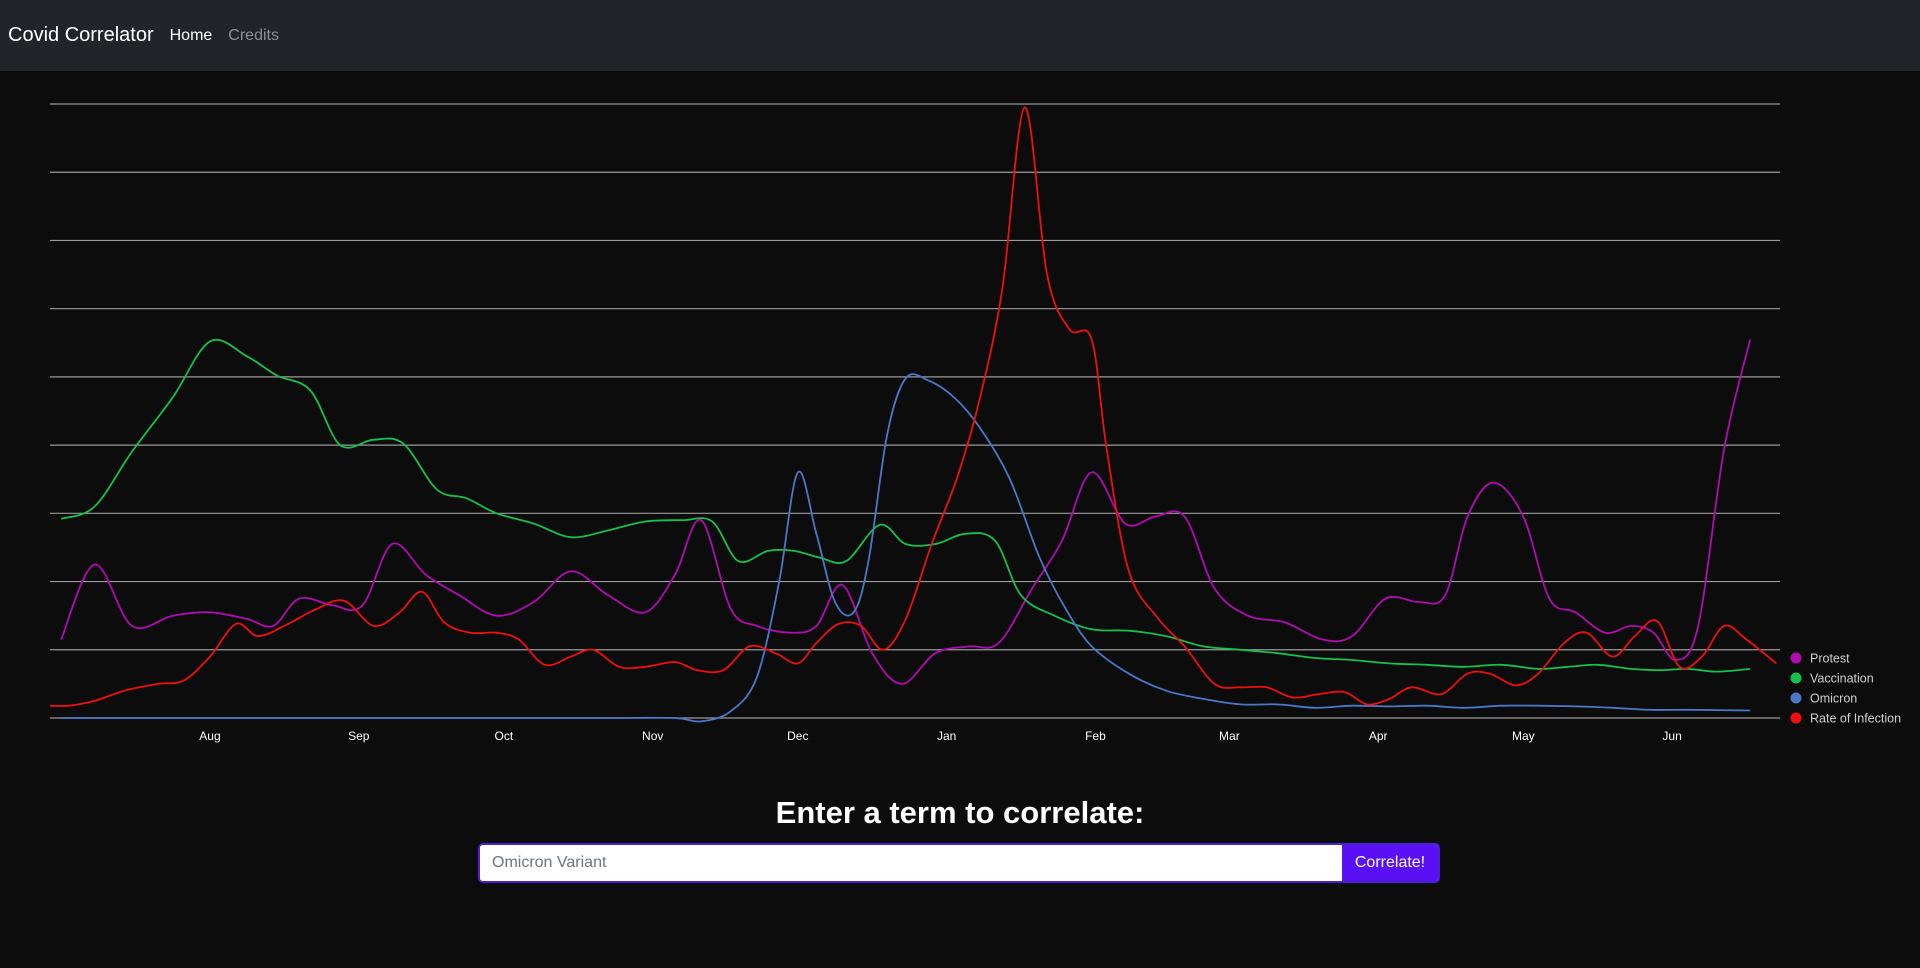  What do you see at coordinates (1390, 863) in the screenshot?
I see `correlate-button: Correlate!` at bounding box center [1390, 863].